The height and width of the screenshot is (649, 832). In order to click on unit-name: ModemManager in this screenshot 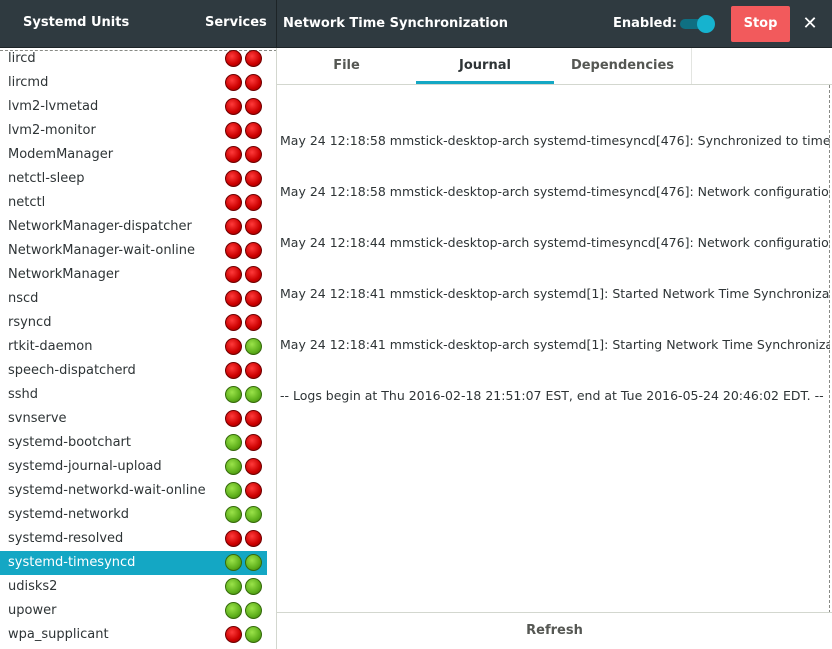, I will do `click(61, 154)`.